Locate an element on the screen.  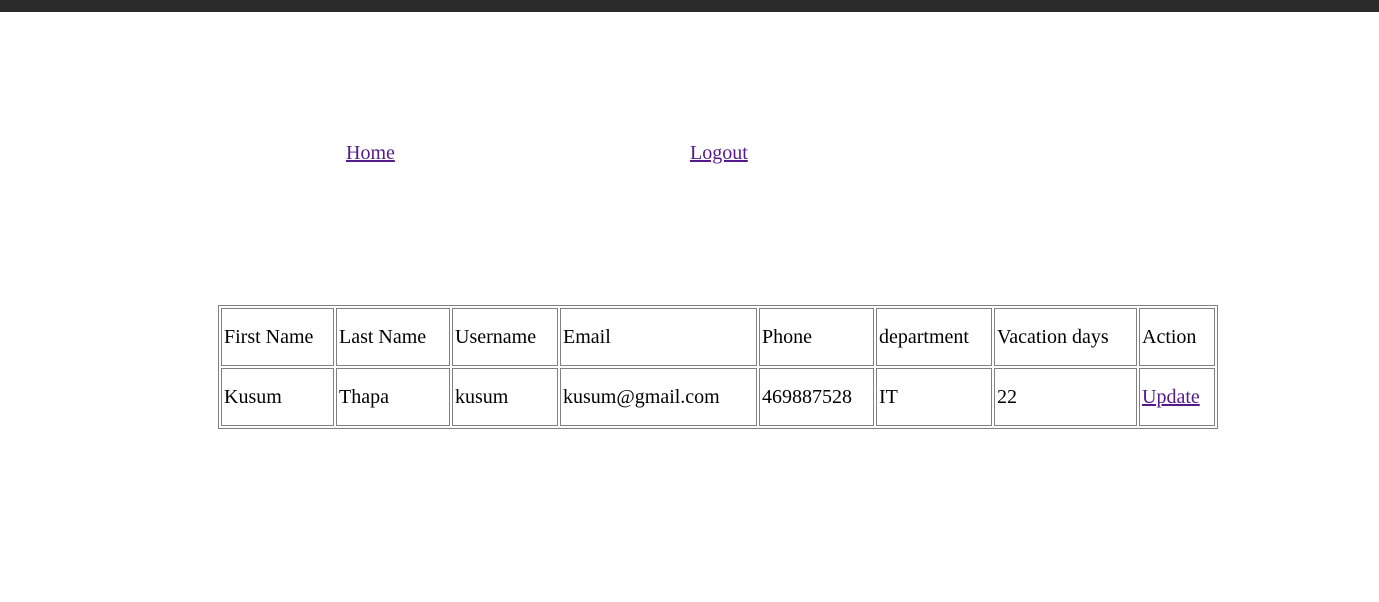
logout-link: Logout is located at coordinates (719, 153).